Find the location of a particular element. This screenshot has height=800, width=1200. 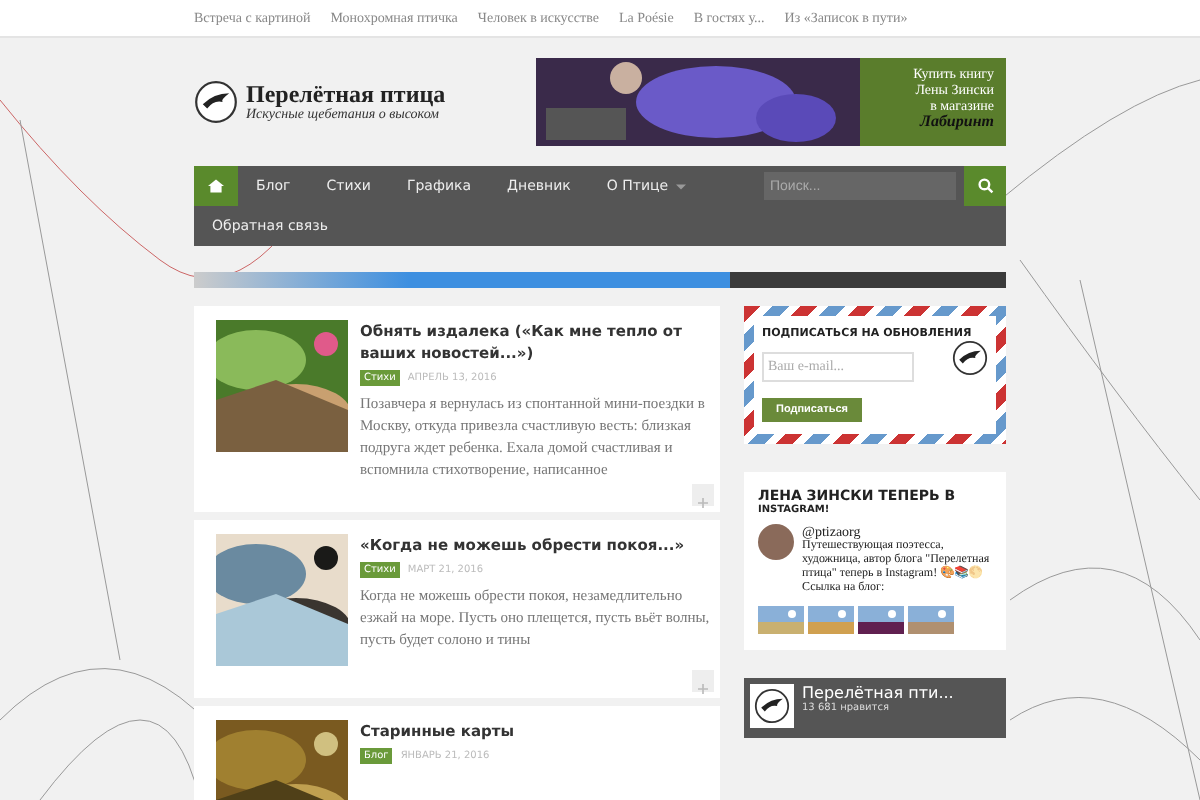

site-title: Перелётная птица is located at coordinates (346, 94).